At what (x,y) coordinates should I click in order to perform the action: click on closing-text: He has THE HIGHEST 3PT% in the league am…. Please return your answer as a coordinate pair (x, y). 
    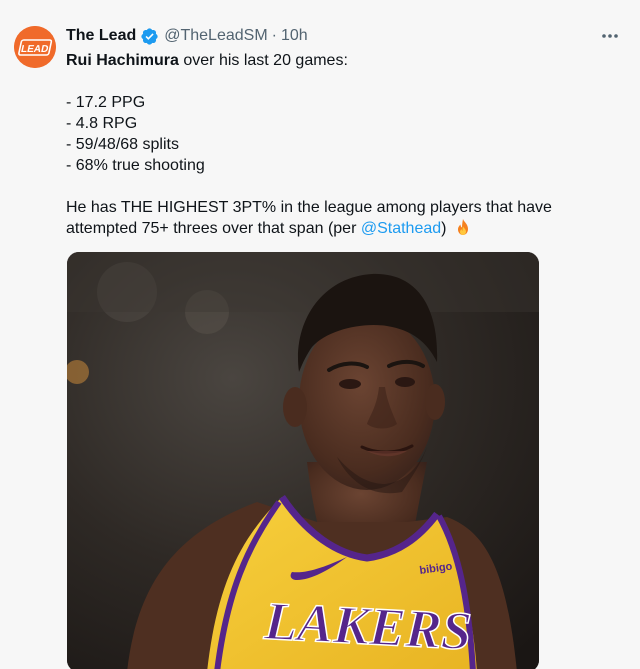
    Looking at the image, I should click on (309, 218).